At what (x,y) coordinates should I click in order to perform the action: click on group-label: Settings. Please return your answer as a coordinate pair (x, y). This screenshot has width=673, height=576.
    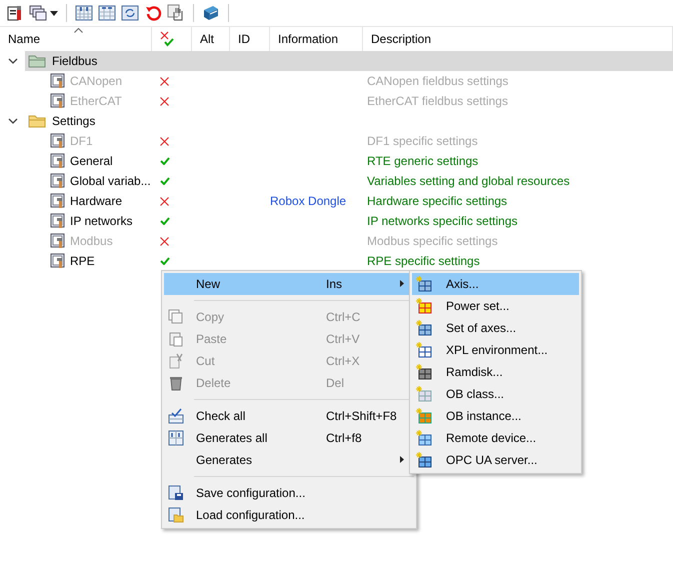
    Looking at the image, I should click on (74, 121).